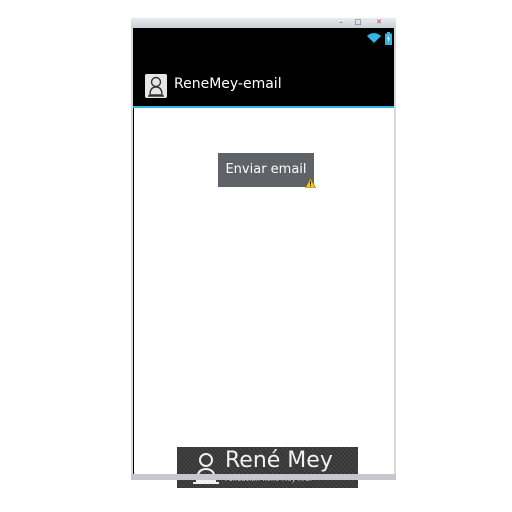 Image resolution: width=512 pixels, height=512 pixels. Describe the element at coordinates (358, 22) in the screenshot. I see `maximize-button: □` at that location.